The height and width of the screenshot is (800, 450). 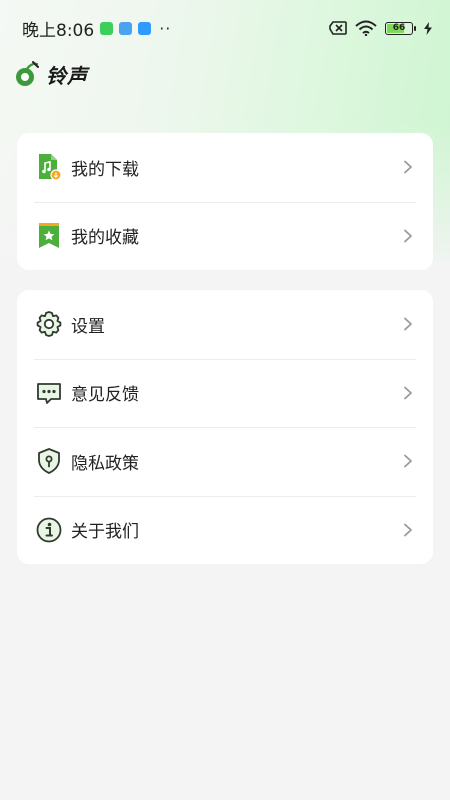 I want to click on menu-item-label: 我的收藏, so click(x=105, y=238).